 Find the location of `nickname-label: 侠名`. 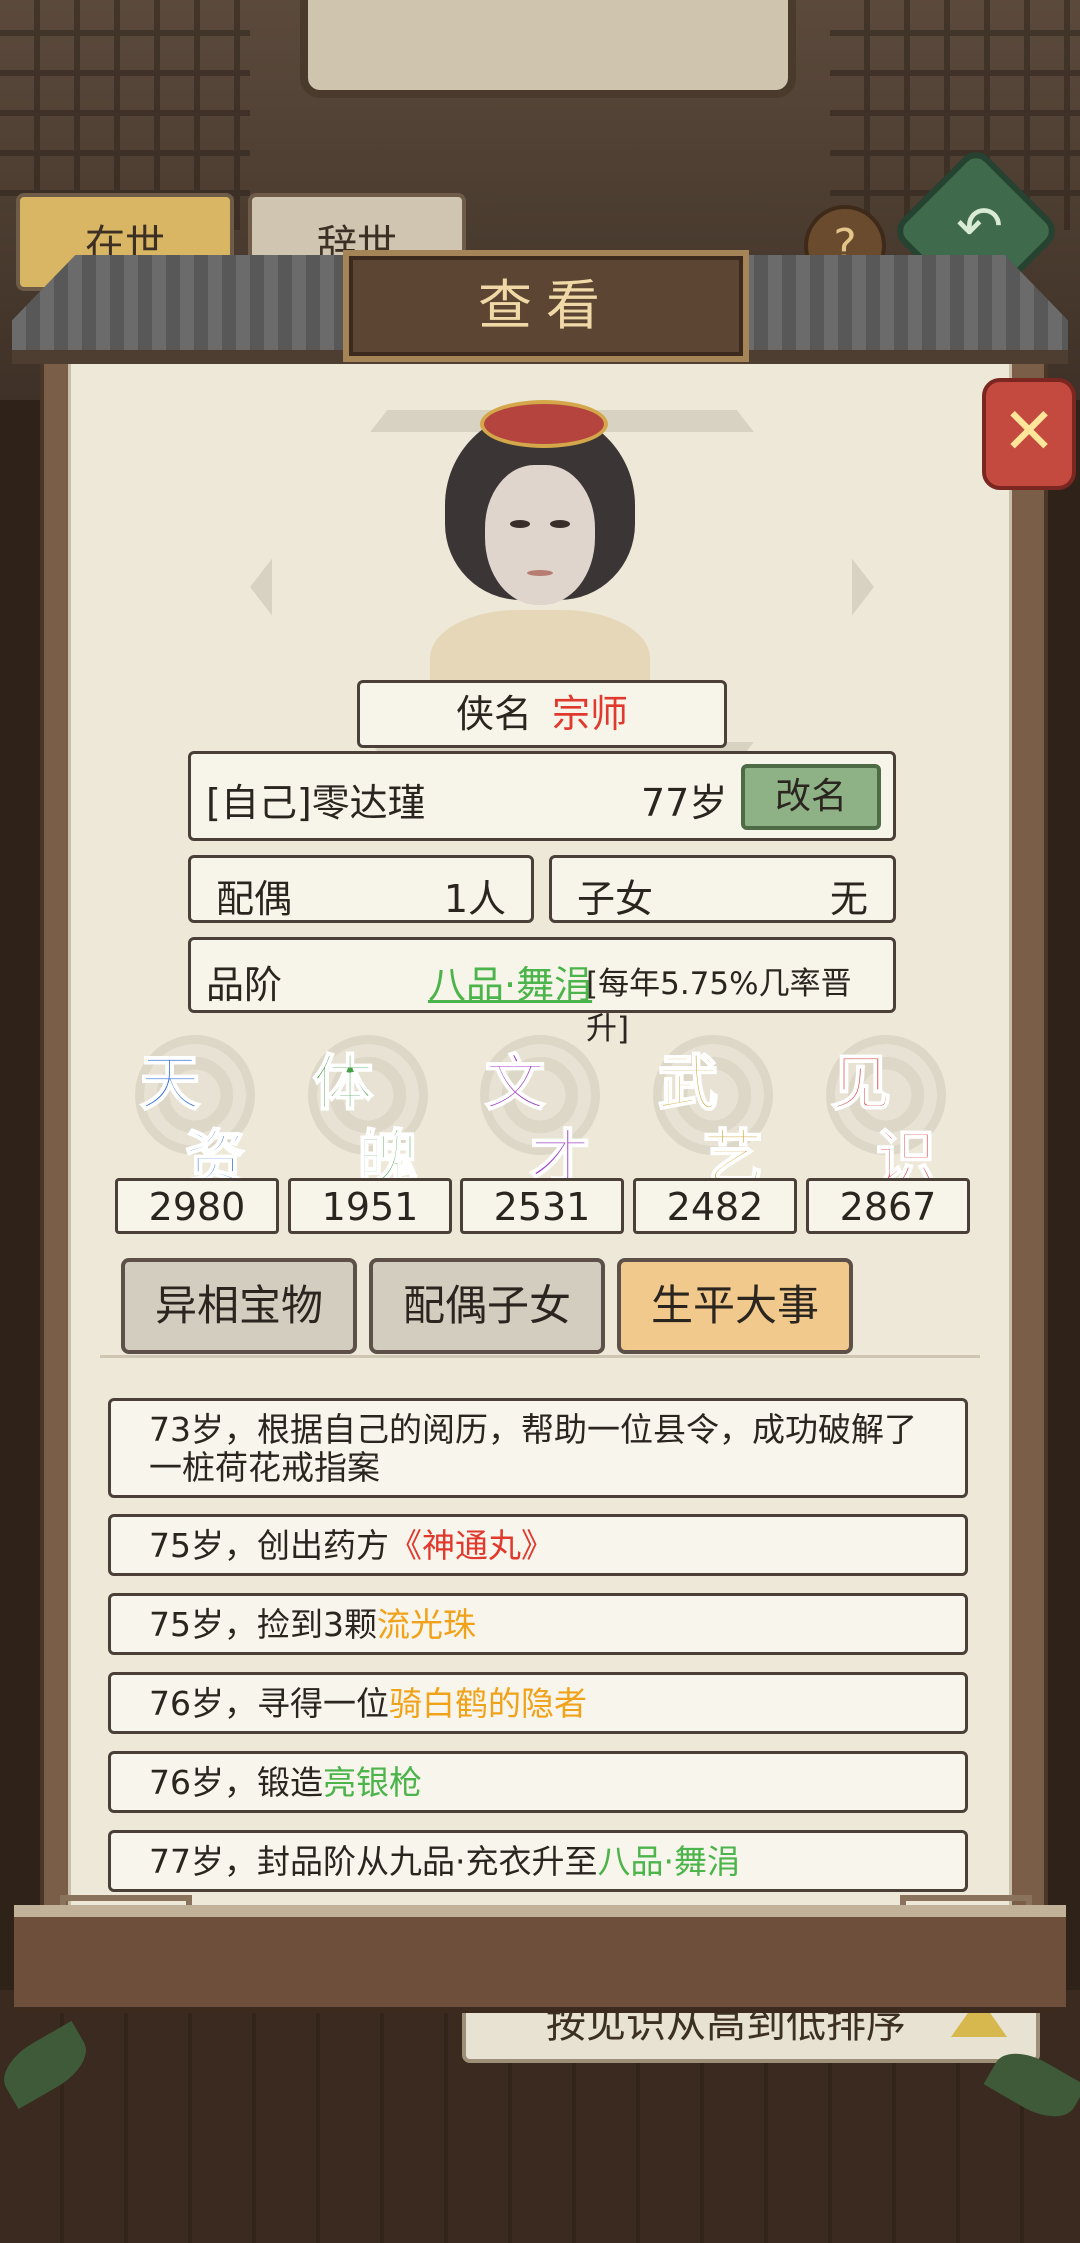

nickname-label: 侠名 is located at coordinates (493, 714).